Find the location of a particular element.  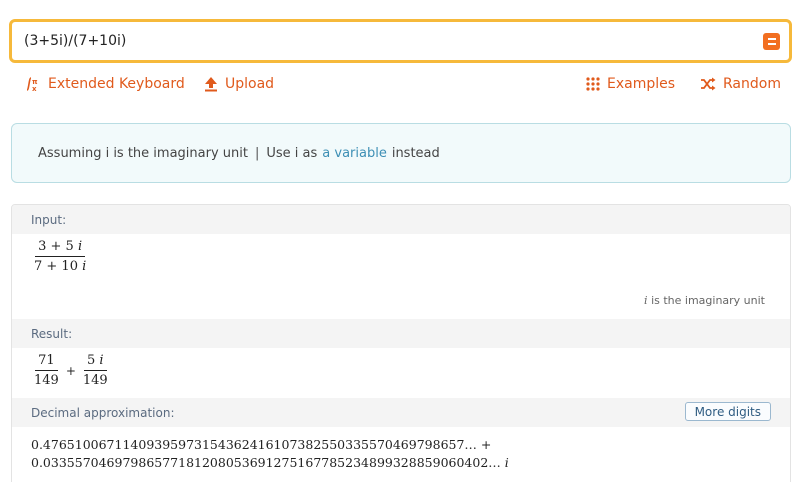

search-input is located at coordinates (387, 41).